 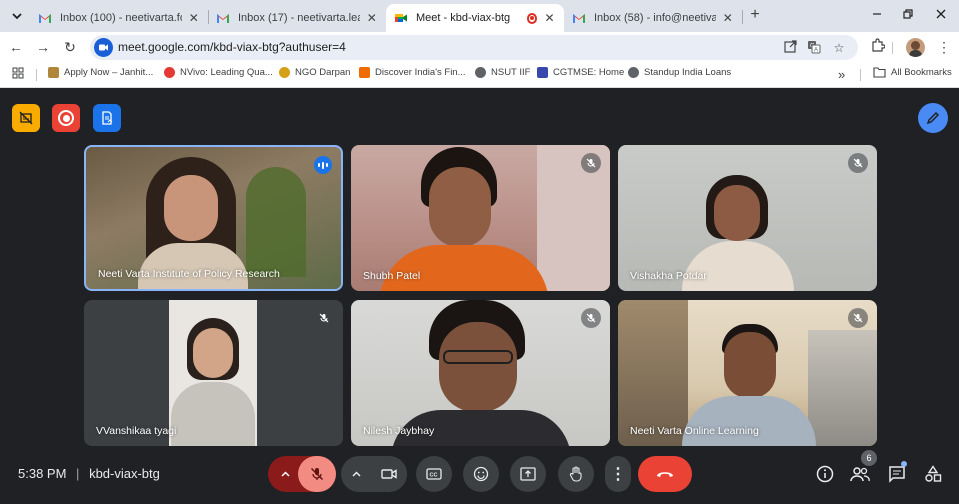 I want to click on translate-icon: GA, so click(x=814, y=48).